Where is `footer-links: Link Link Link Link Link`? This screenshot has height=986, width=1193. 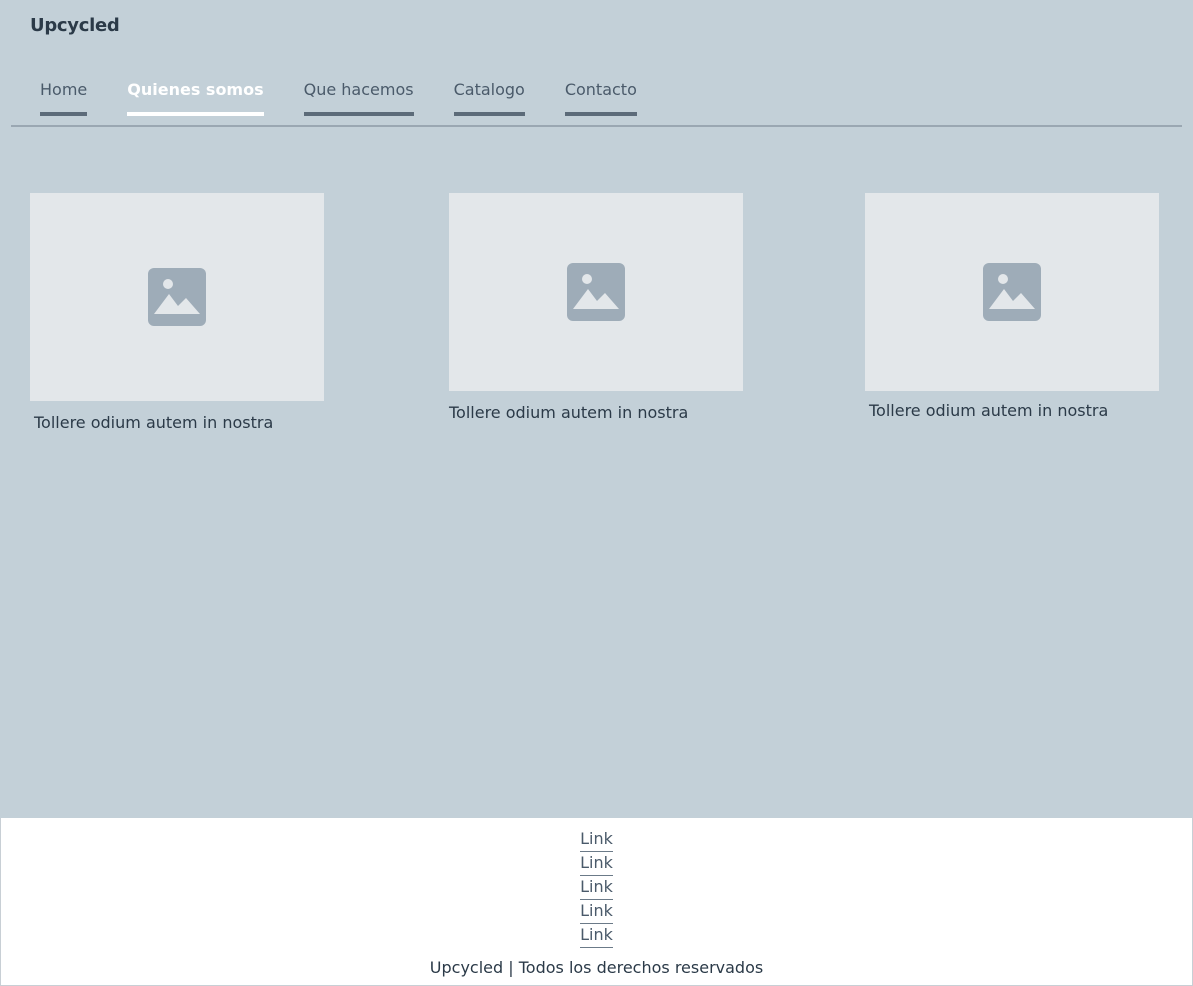 footer-links: Link Link Link Link Link is located at coordinates (596, 888).